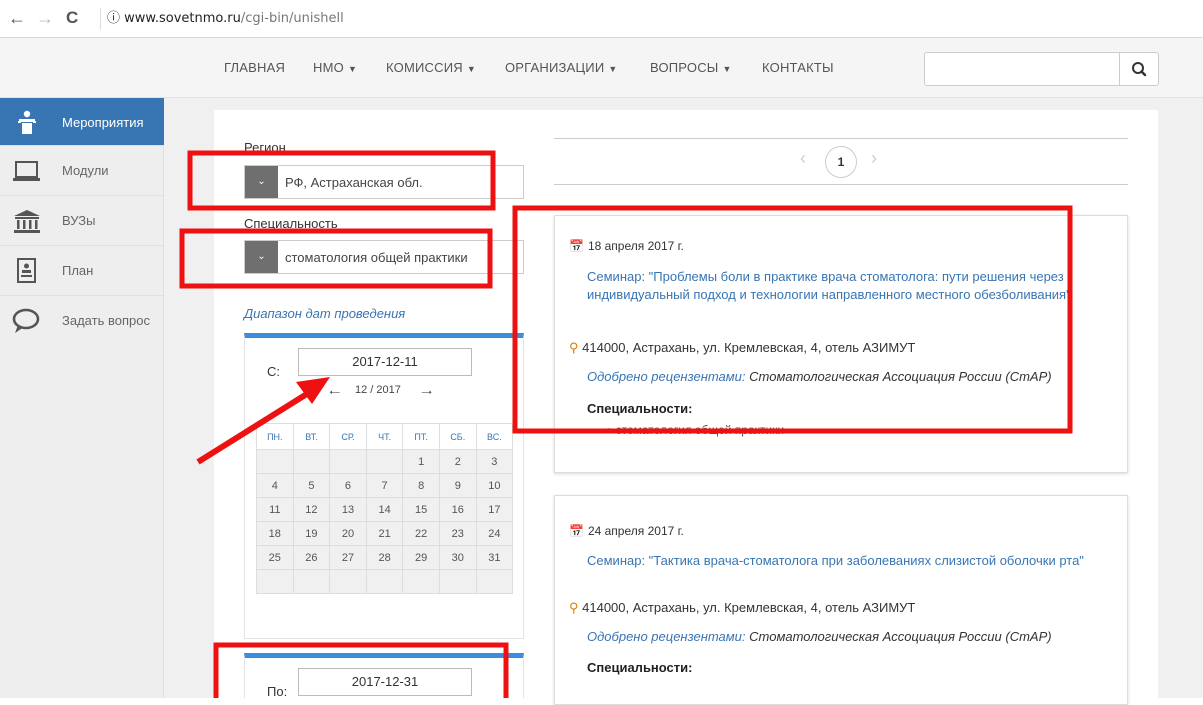 This screenshot has width=1203, height=705. Describe the element at coordinates (457, 485) in the screenshot. I see `calendar-day: 9` at that location.